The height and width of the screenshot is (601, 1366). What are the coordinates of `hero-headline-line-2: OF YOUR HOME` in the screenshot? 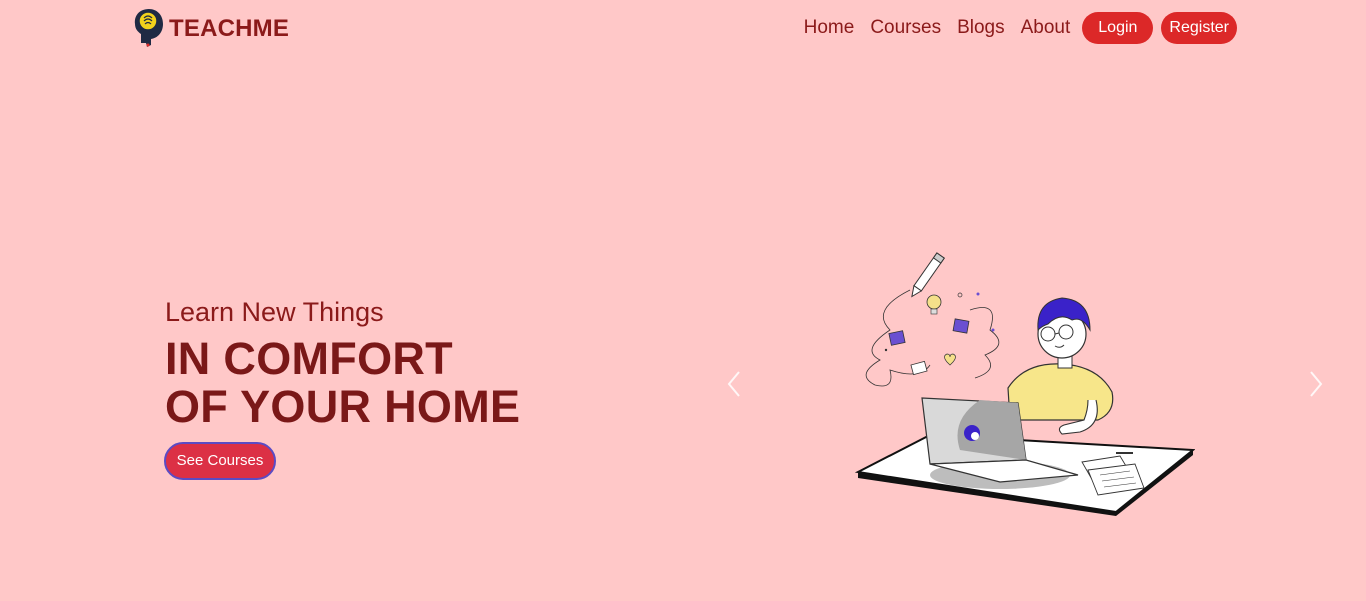 It's located at (343, 406).